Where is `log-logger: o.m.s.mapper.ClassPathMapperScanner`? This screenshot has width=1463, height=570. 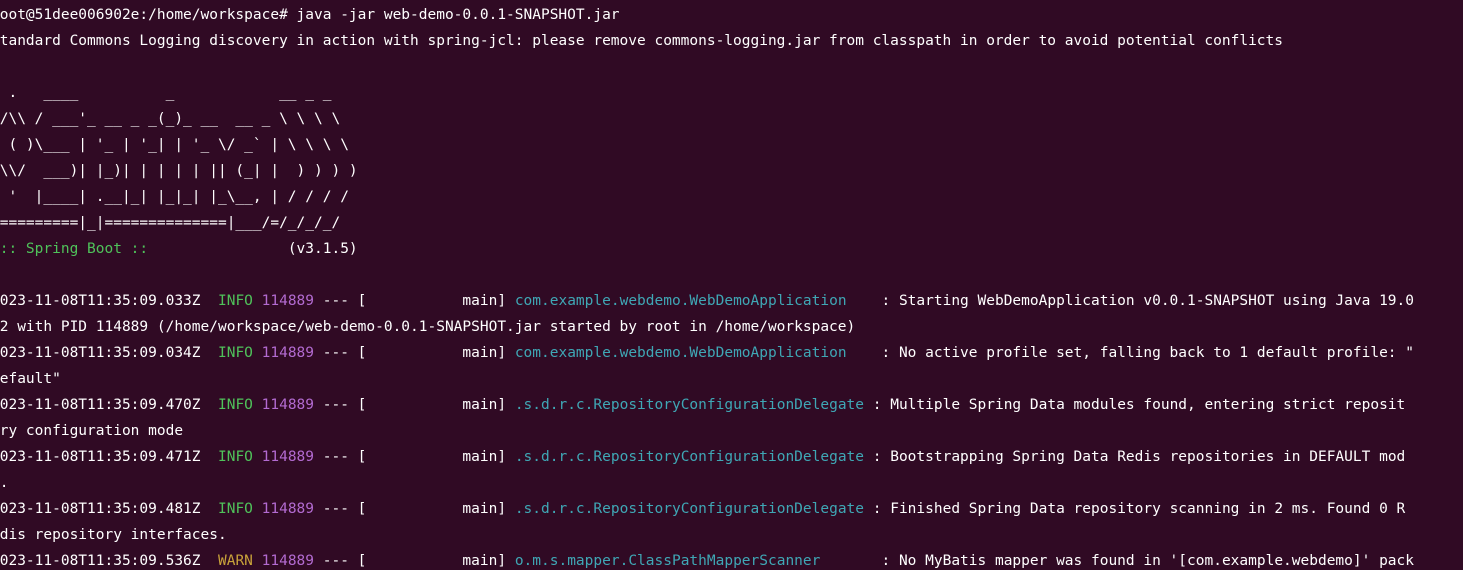 log-logger: o.m.s.mapper.ClassPathMapperScanner is located at coordinates (693, 561).